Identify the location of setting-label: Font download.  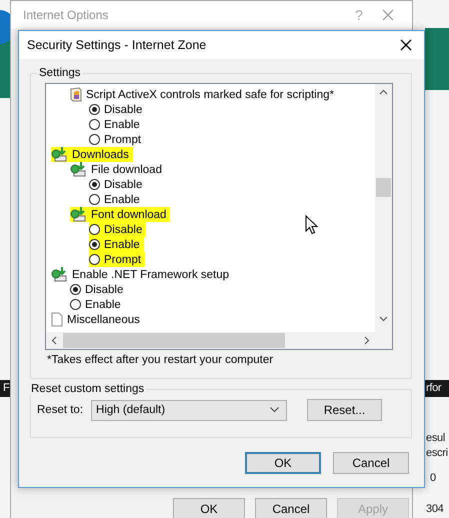
(128, 214).